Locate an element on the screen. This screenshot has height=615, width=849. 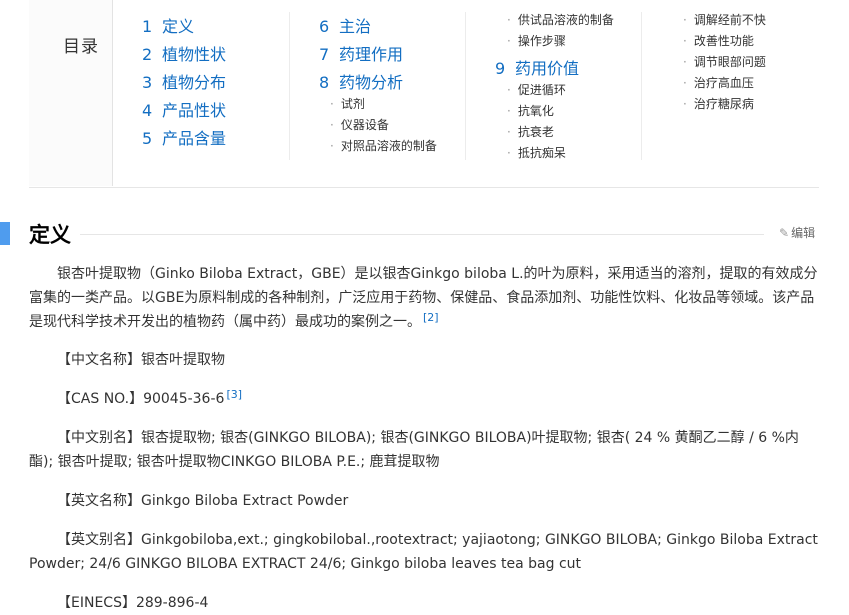
toc-subitem-sexual-function: · 改善性功能 is located at coordinates (718, 41).